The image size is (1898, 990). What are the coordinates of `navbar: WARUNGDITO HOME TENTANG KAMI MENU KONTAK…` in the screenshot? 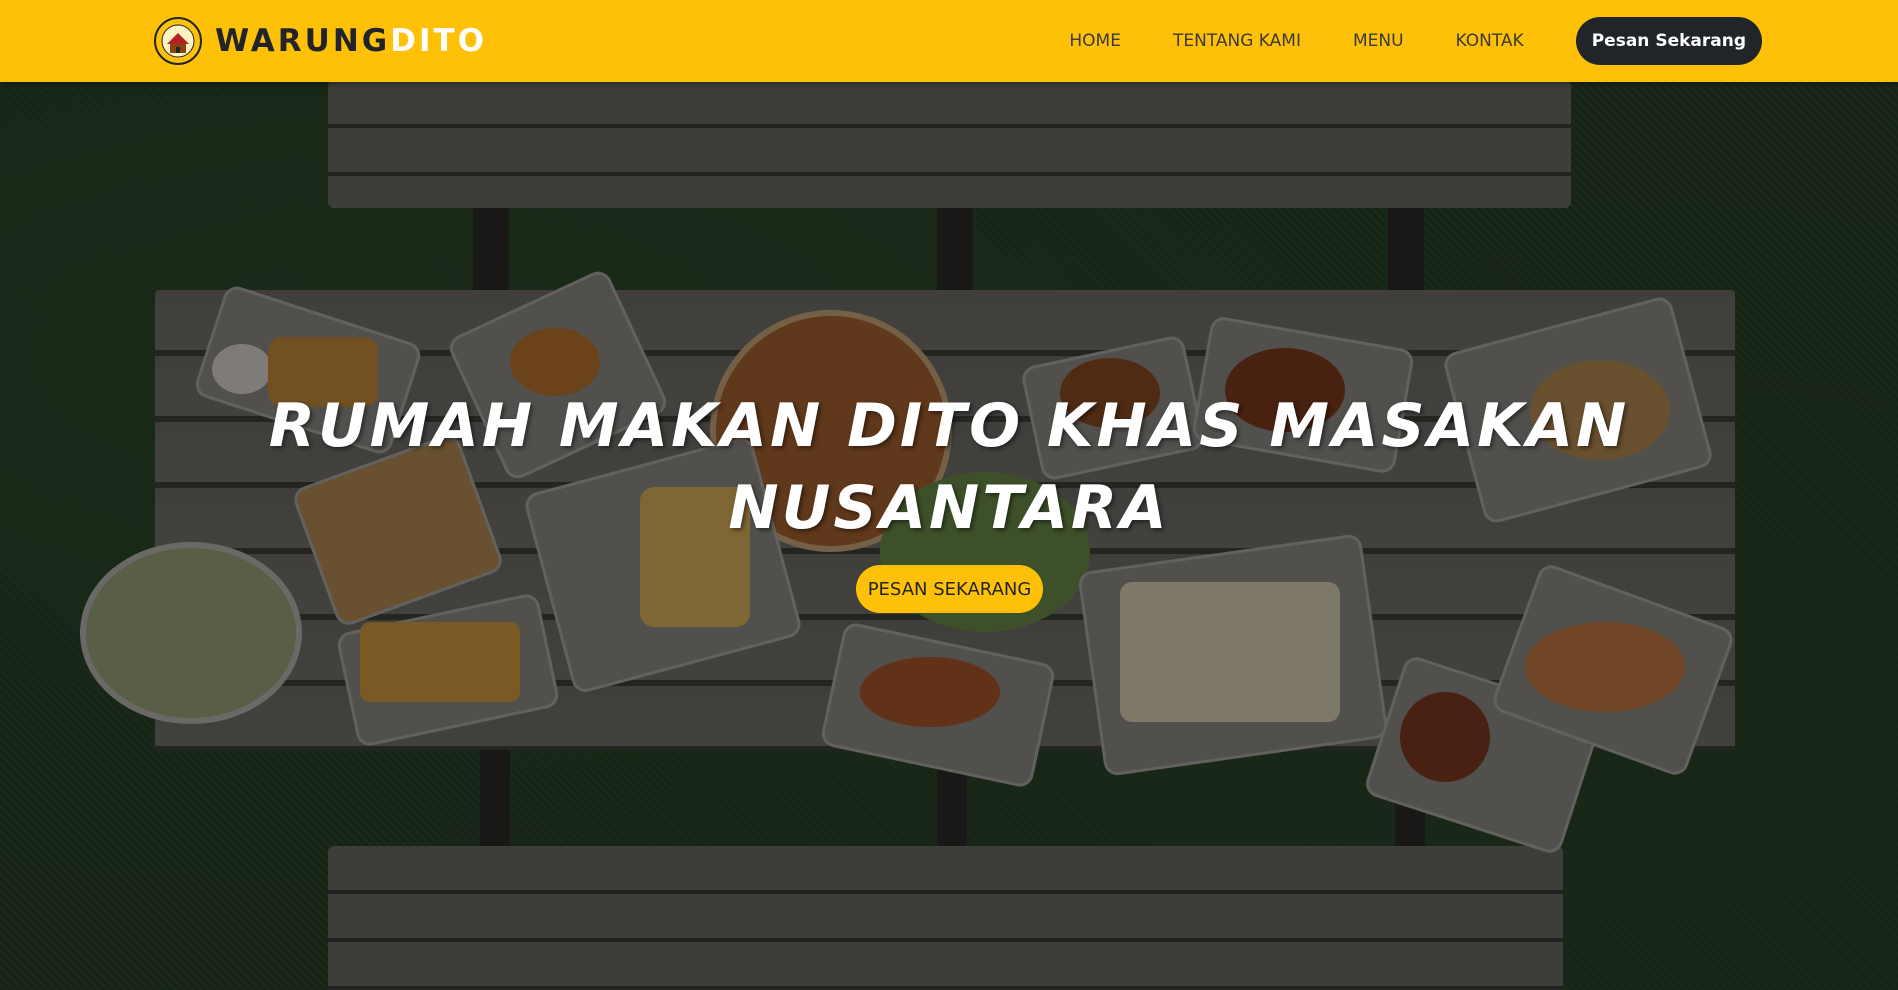 It's located at (949, 41).